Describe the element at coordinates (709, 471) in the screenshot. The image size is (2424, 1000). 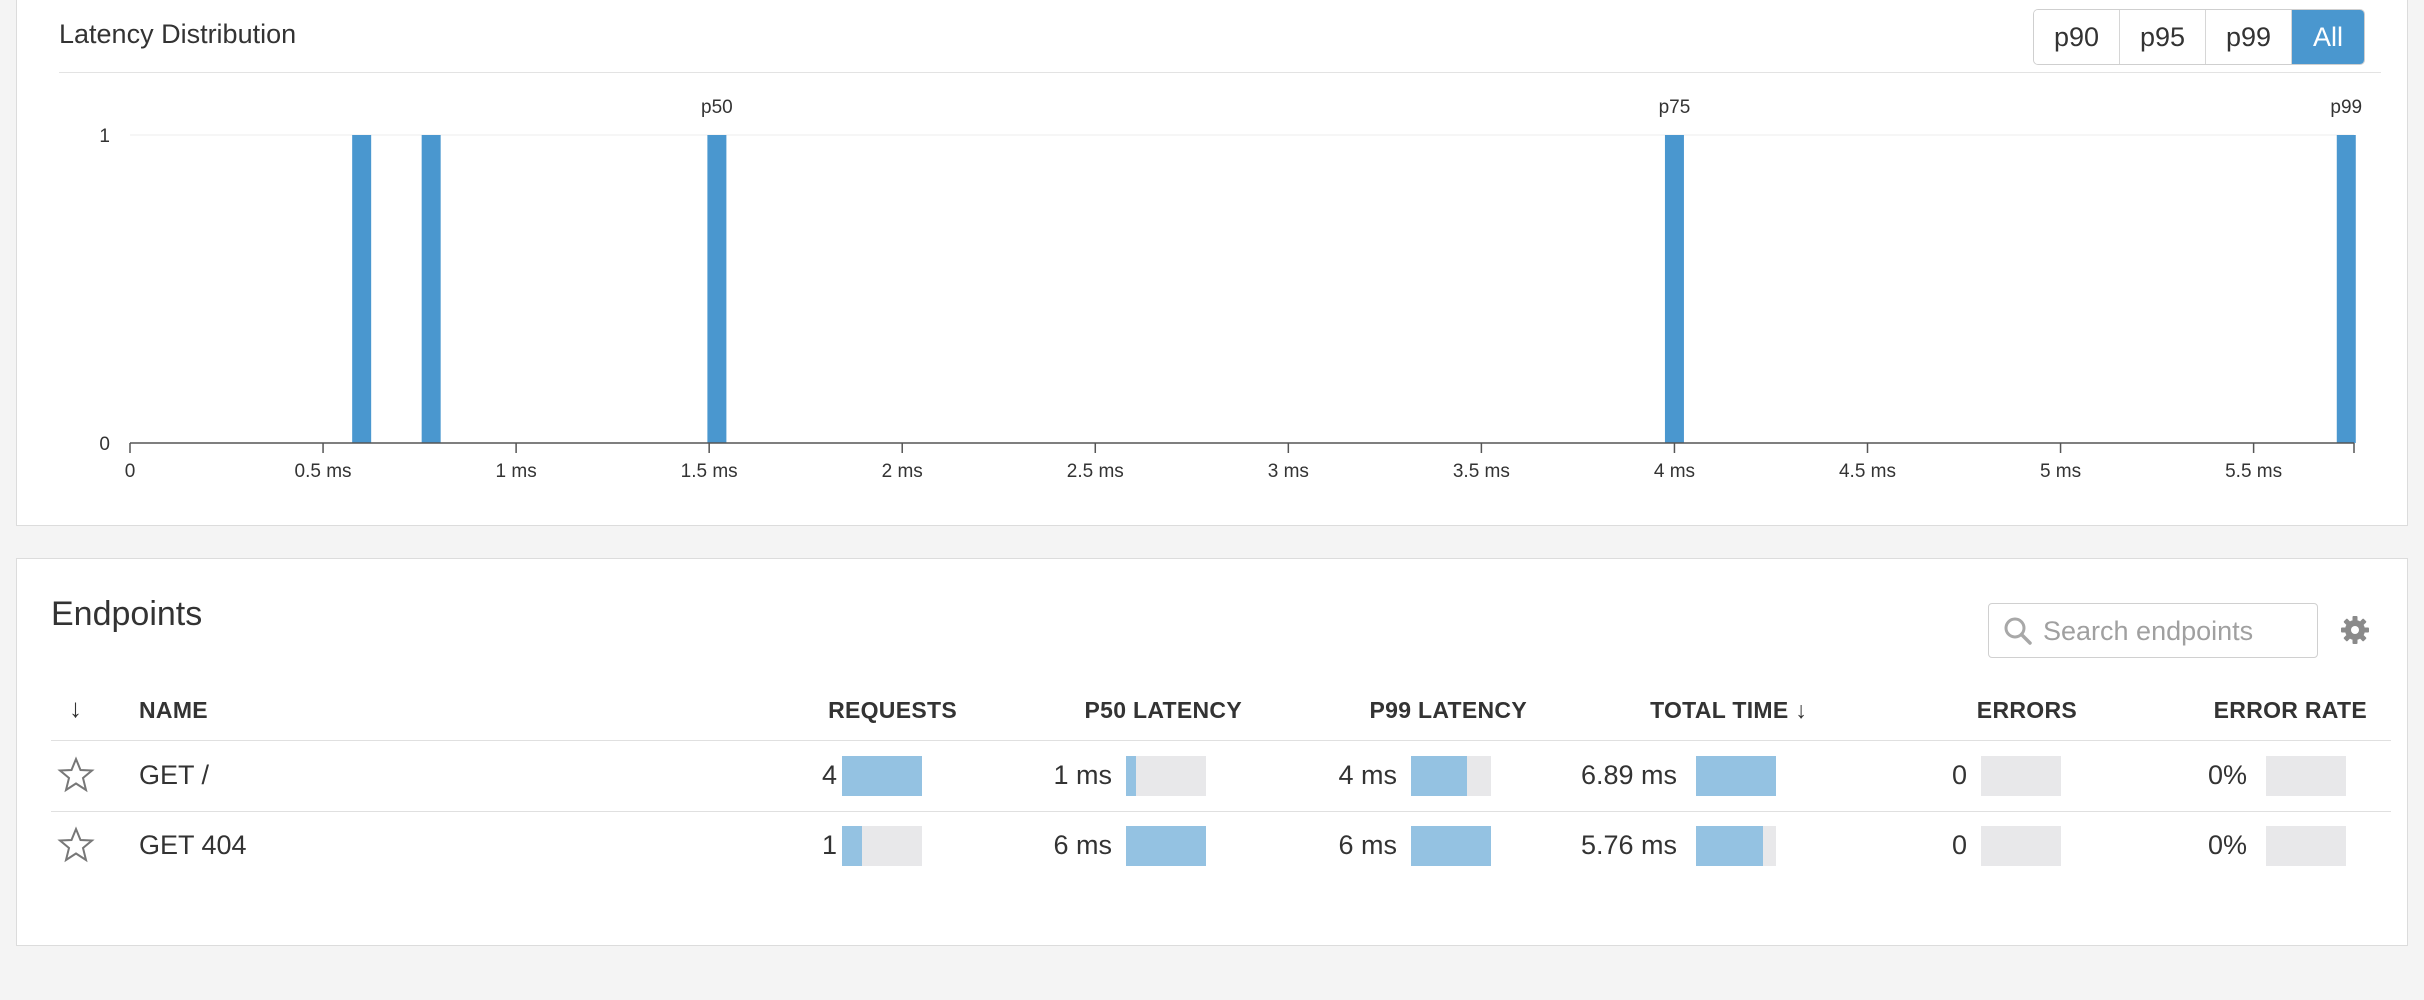
I see `x-tick-label: 1.5 ms` at that location.